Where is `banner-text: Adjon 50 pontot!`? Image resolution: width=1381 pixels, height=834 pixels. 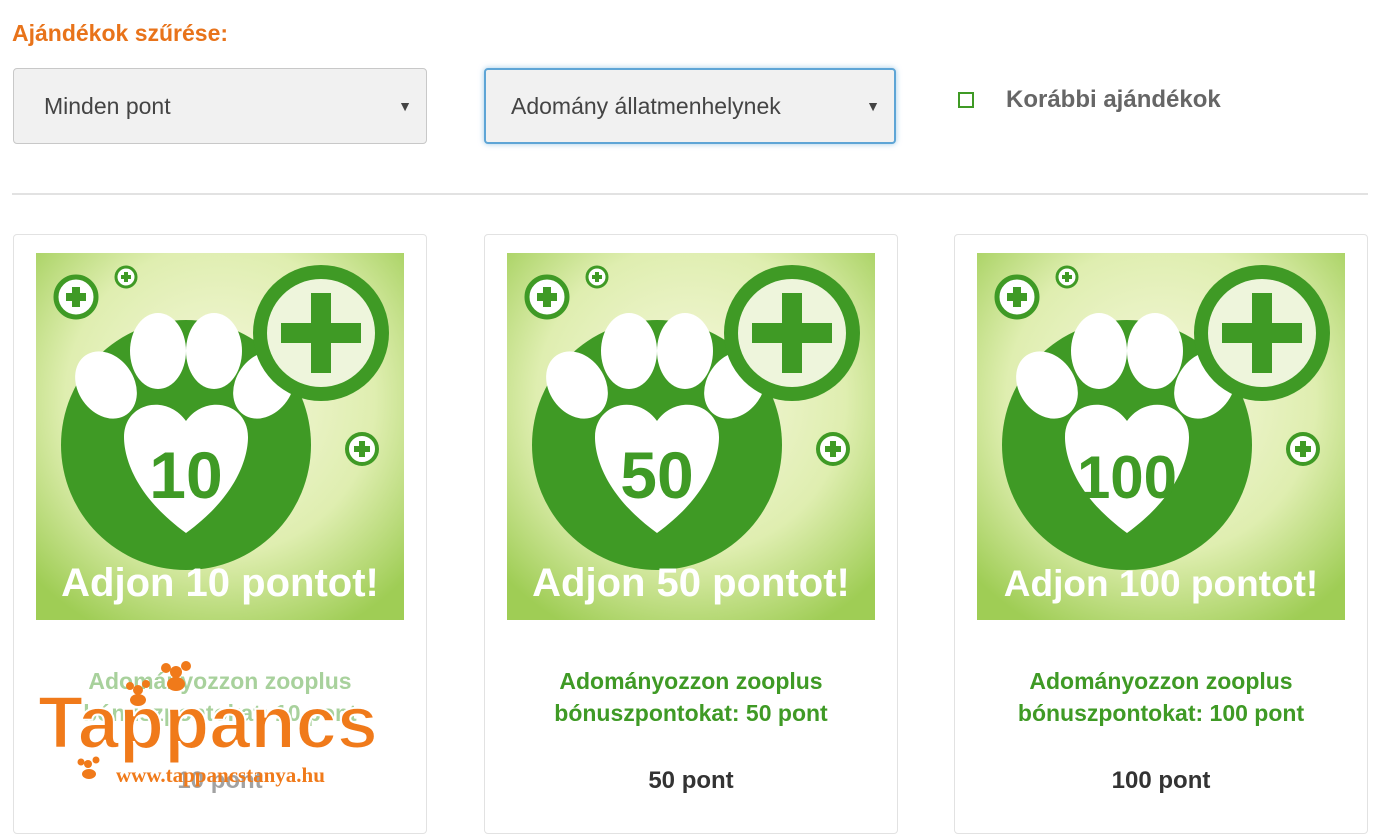
banner-text: Adjon 50 pontot! is located at coordinates (691, 583).